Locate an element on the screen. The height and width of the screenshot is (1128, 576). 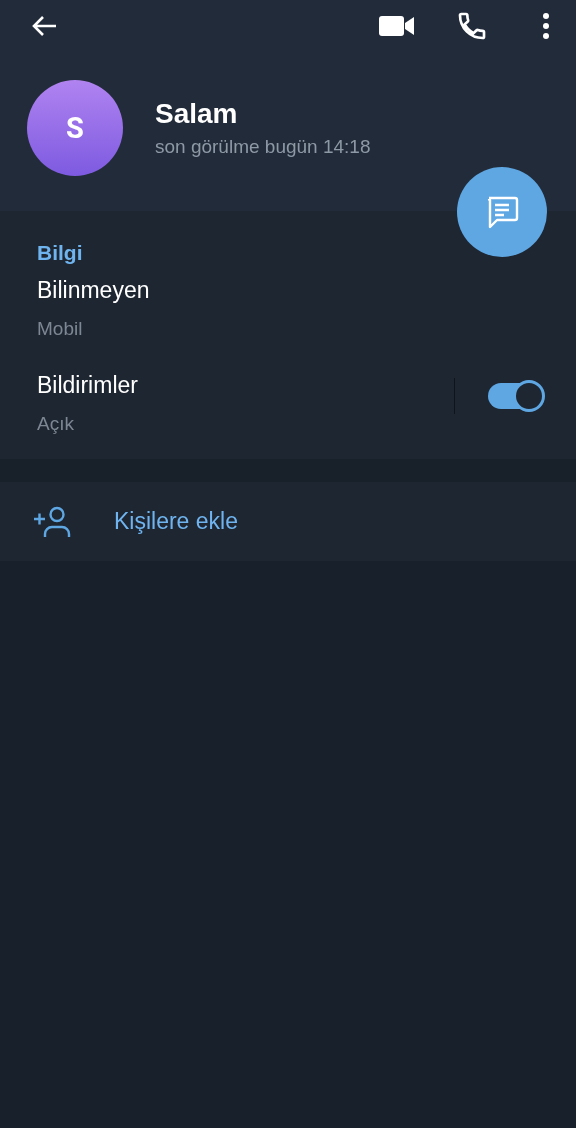
avatar: S is located at coordinates (75, 128).